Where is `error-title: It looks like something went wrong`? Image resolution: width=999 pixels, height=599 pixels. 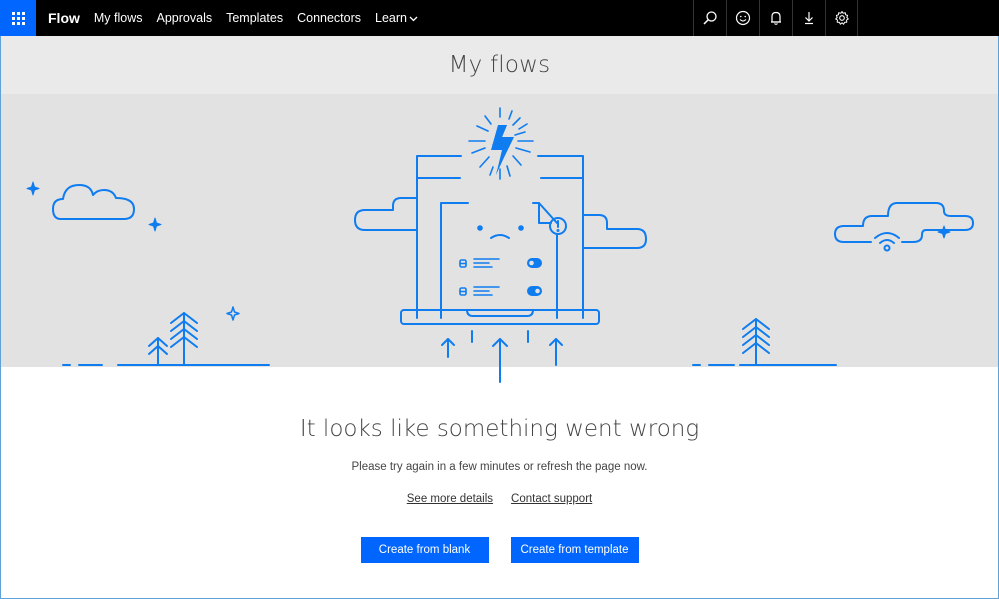 error-title: It looks like something went wrong is located at coordinates (499, 429).